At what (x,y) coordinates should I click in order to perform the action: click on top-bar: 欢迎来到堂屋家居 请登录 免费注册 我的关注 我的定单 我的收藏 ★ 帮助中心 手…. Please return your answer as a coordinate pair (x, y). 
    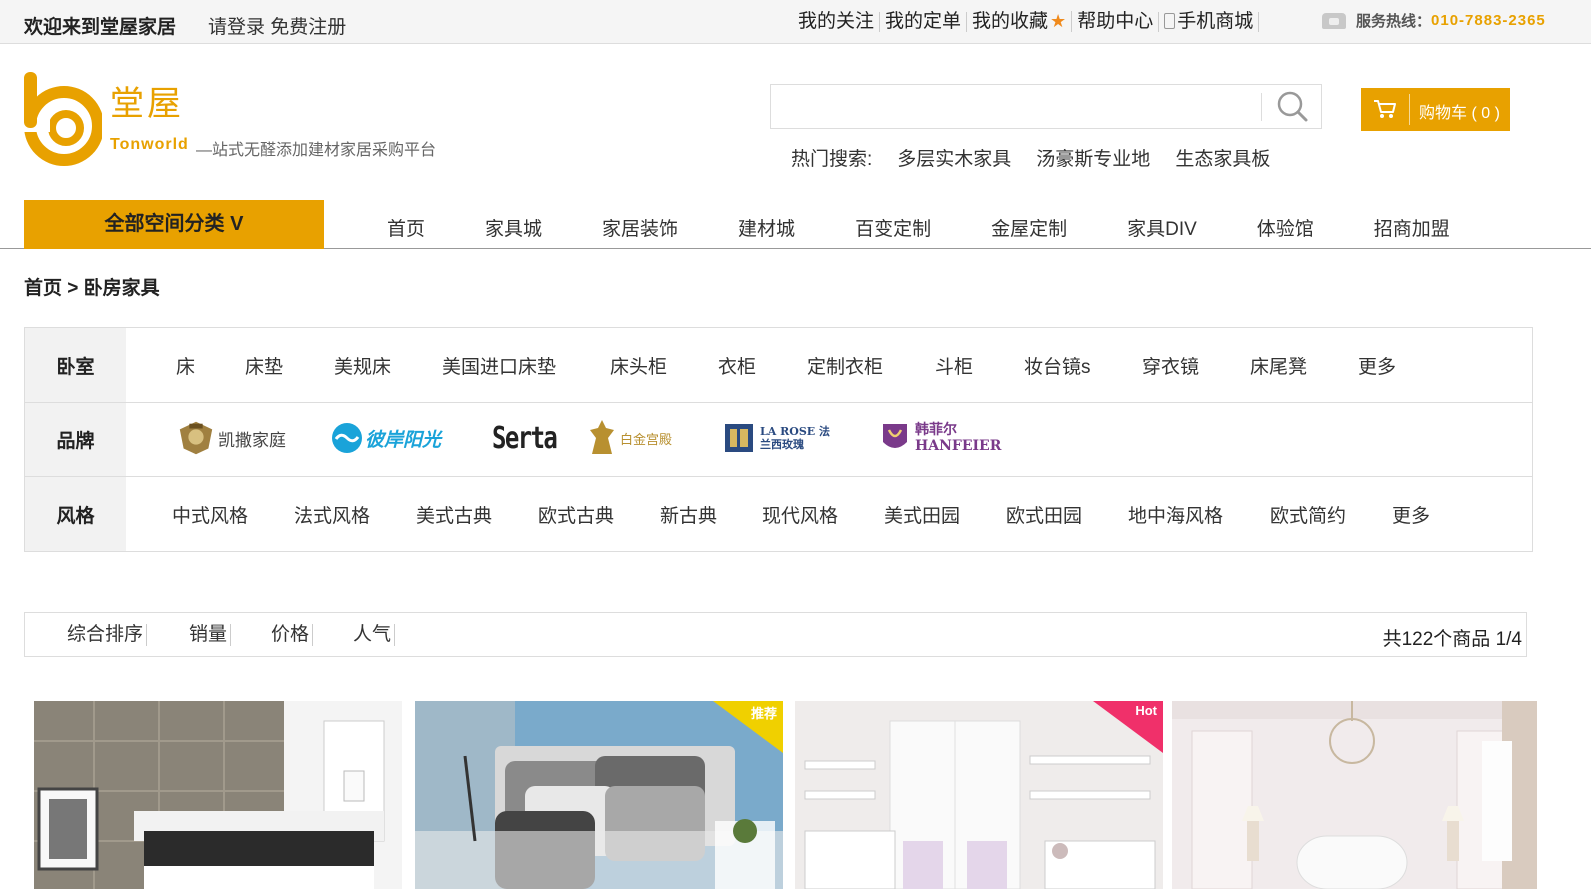
    Looking at the image, I should click on (795, 22).